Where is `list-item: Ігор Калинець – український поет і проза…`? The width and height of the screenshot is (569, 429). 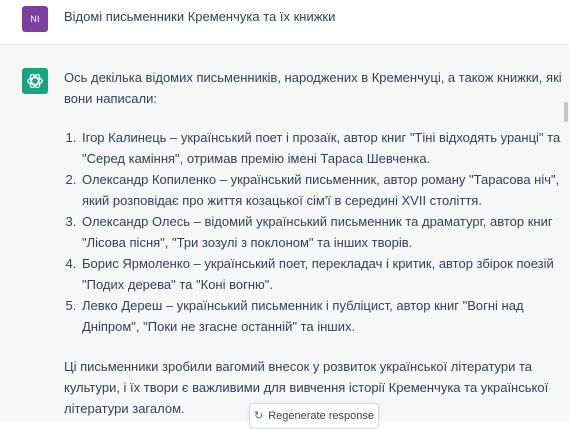 list-item: Ігор Калинець – український поет і проза… is located at coordinates (322, 148).